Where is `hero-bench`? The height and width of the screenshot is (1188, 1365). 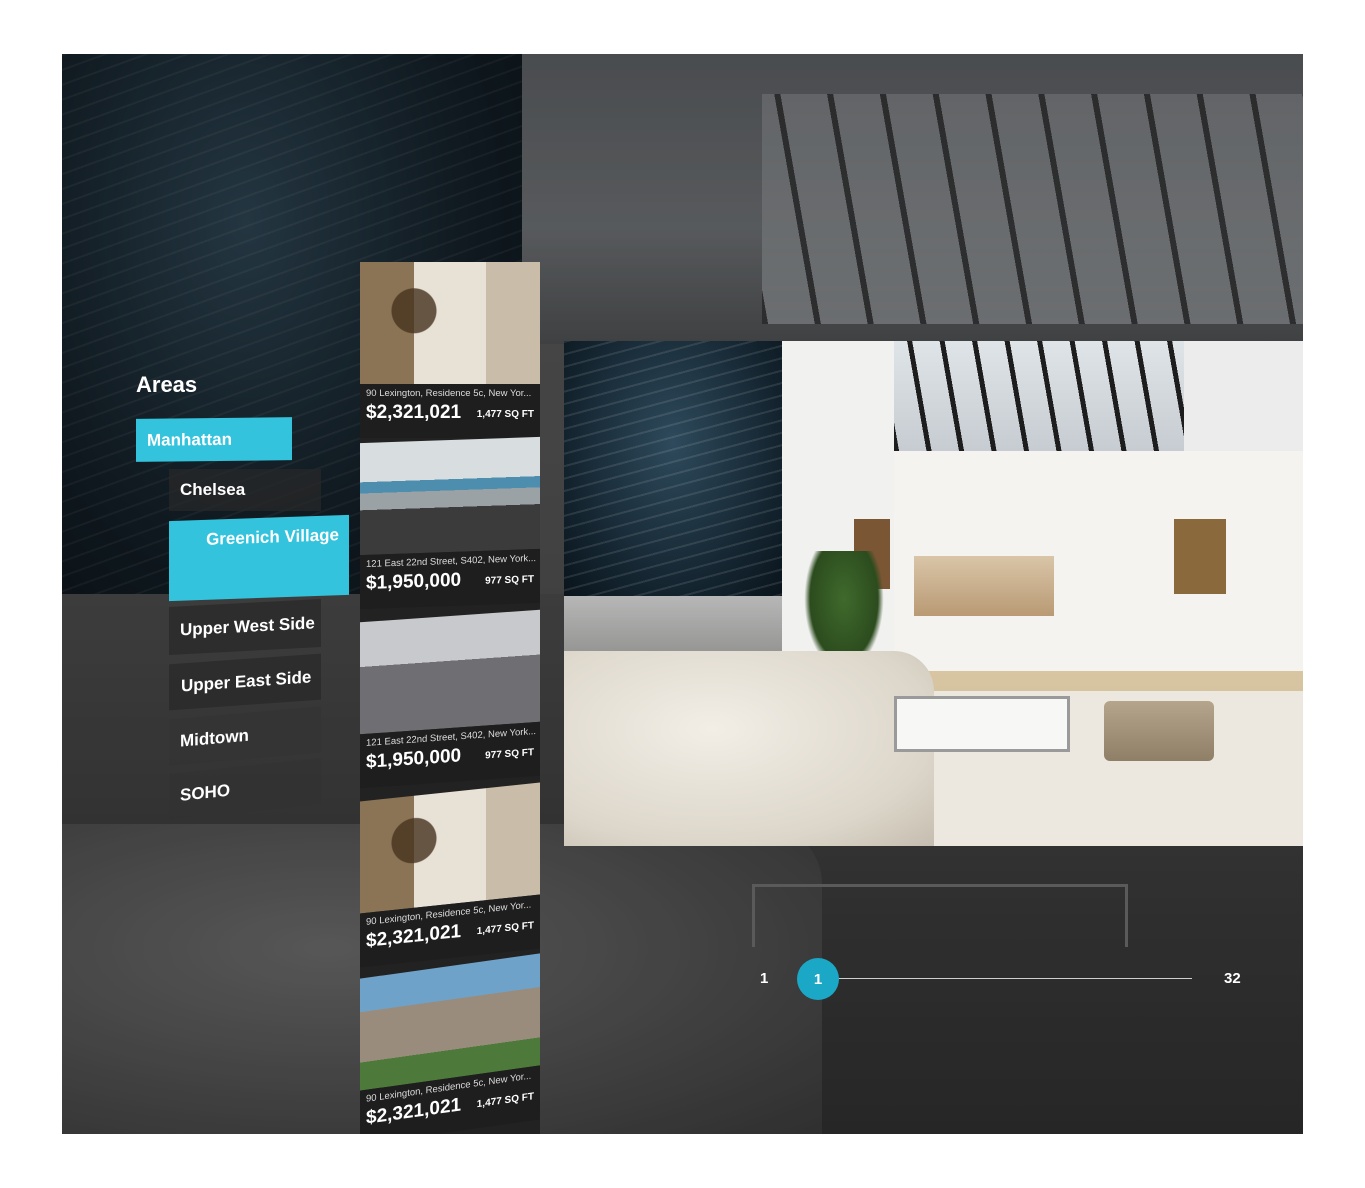 hero-bench is located at coordinates (1159, 731).